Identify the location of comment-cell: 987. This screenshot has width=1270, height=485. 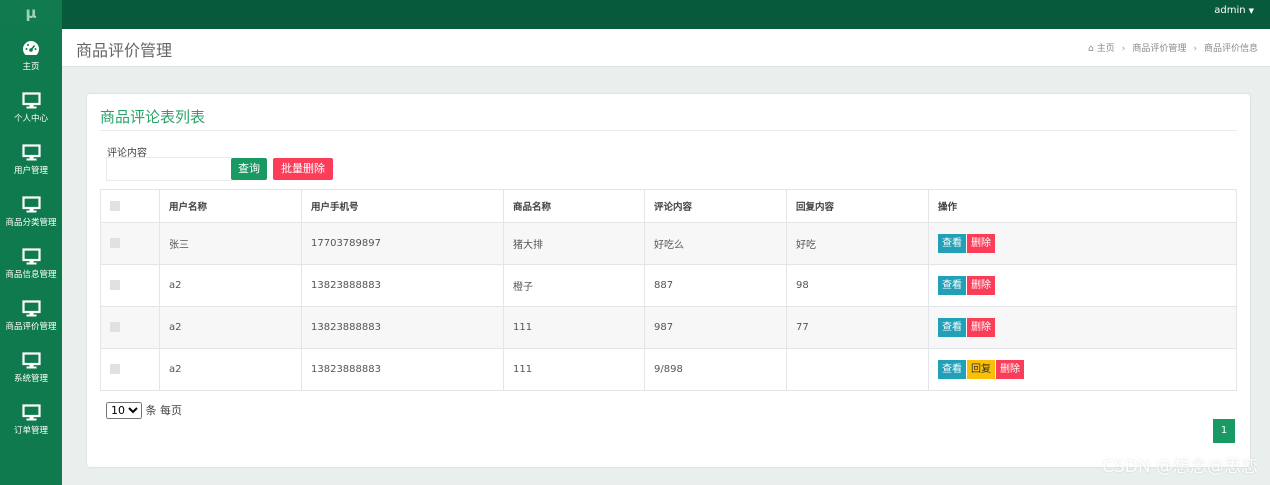
(715, 327).